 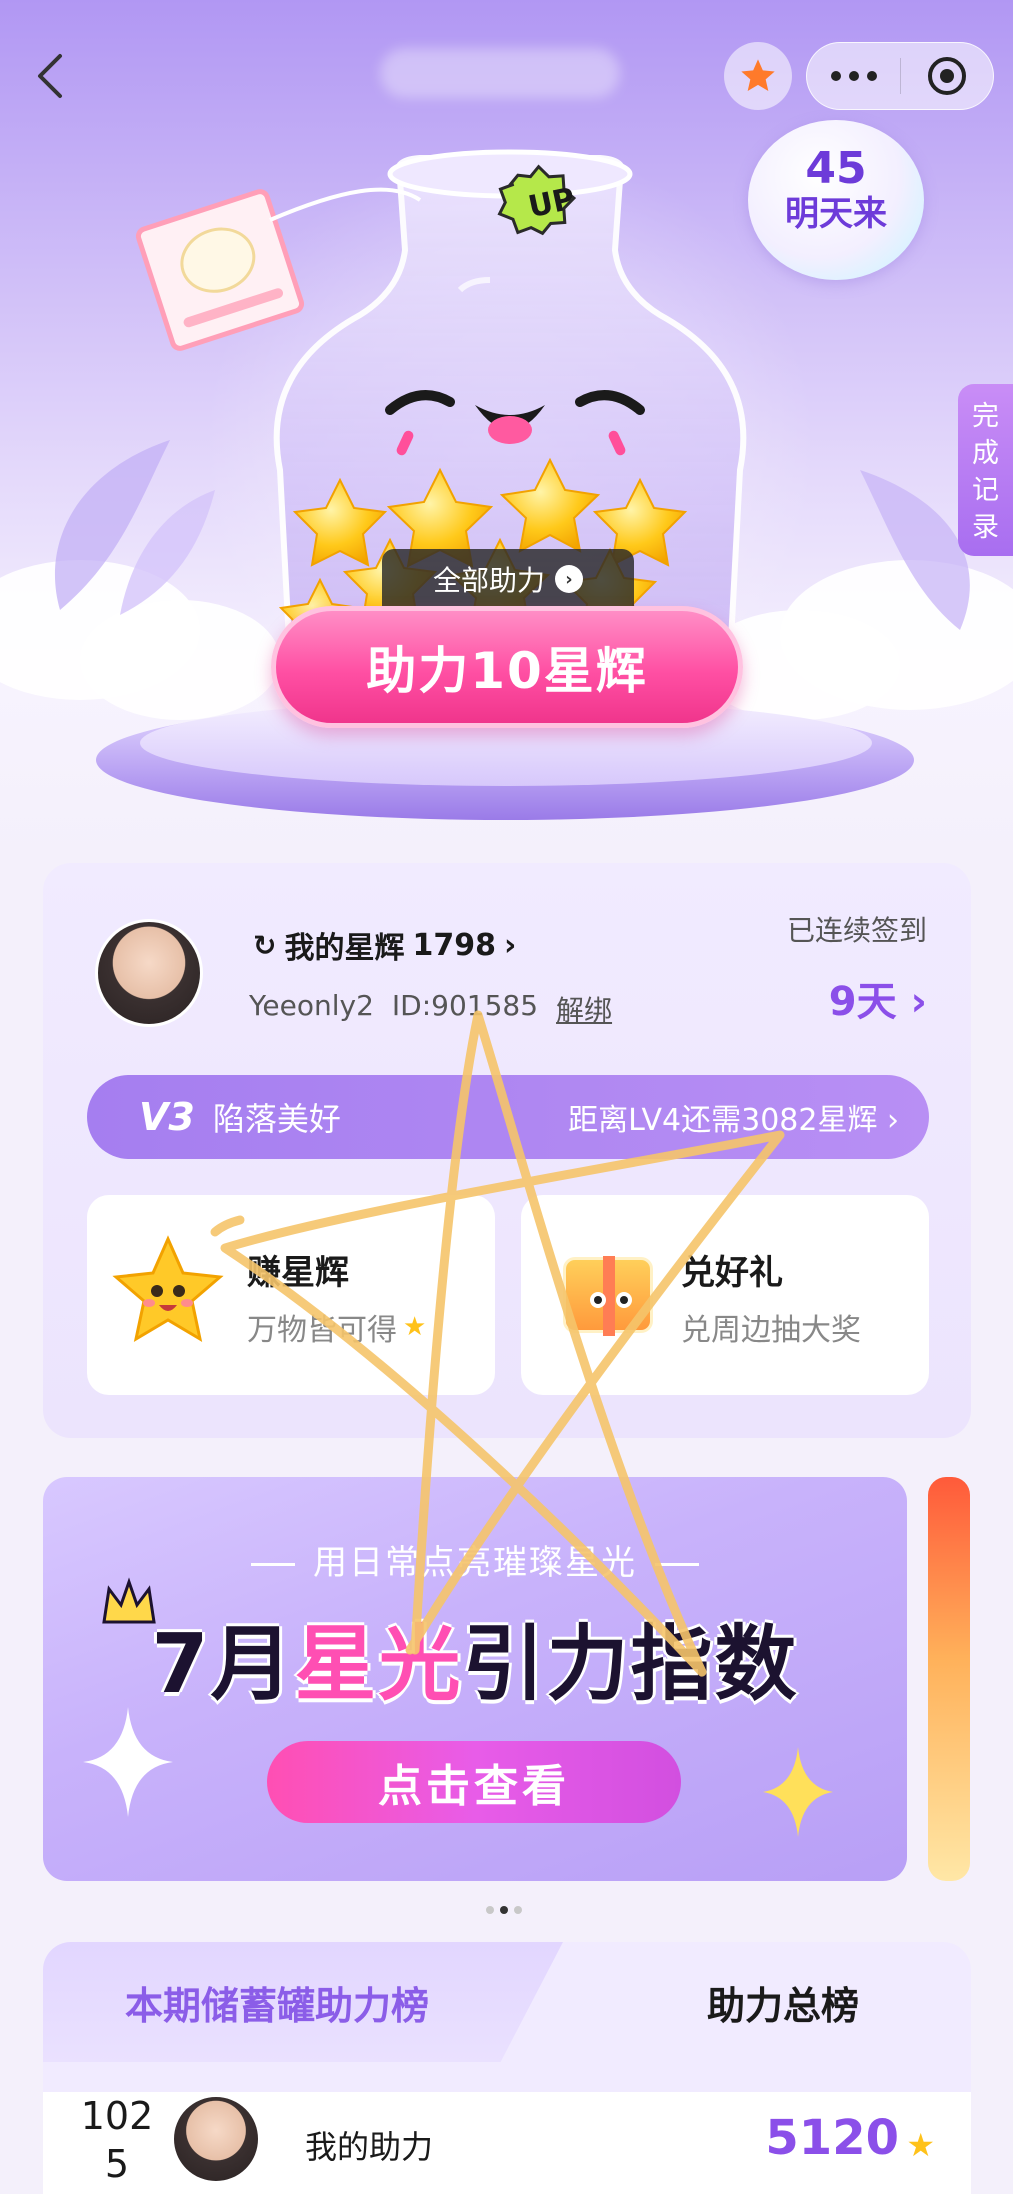 What do you see at coordinates (569, 579) in the screenshot?
I see `chevron-right-circle-icon: ›` at bounding box center [569, 579].